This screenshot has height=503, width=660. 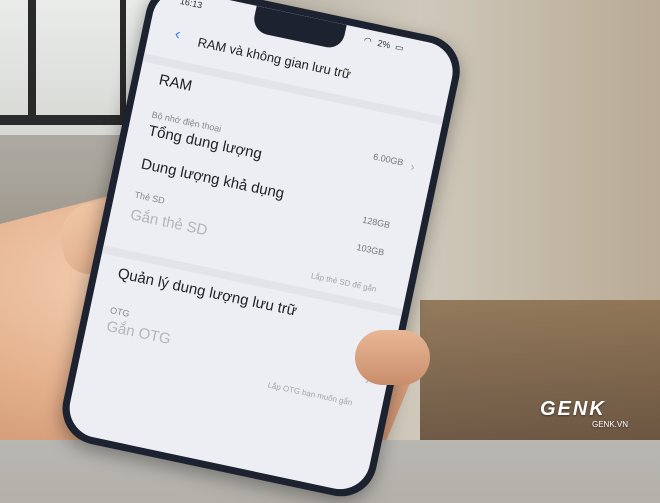 I want to click on status-battery: 2%, so click(x=384, y=44).